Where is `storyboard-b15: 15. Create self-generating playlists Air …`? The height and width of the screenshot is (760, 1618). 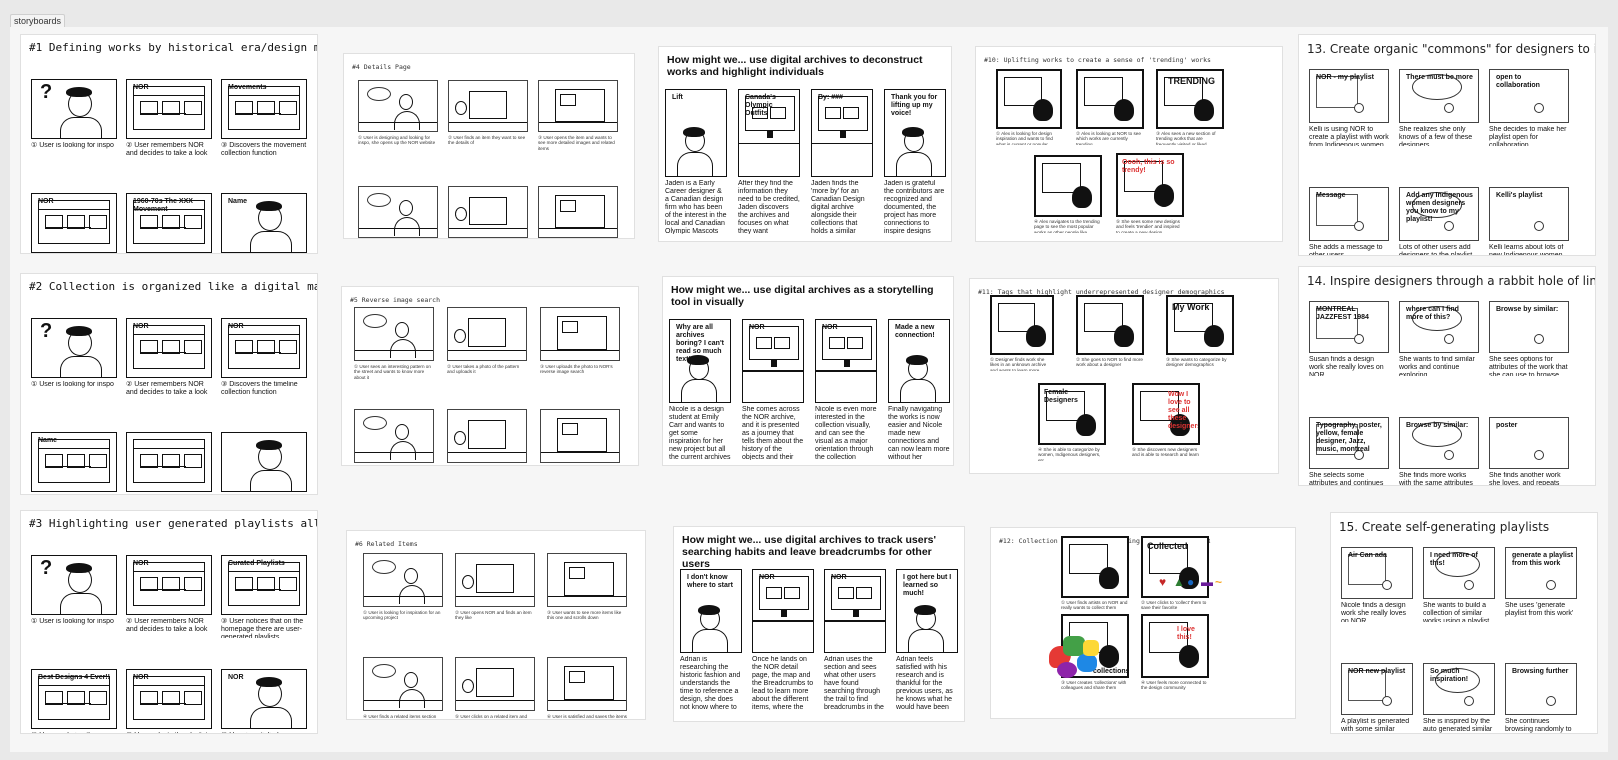
storyboard-b15: 15. Create self-generating playlists Air … is located at coordinates (1464, 623).